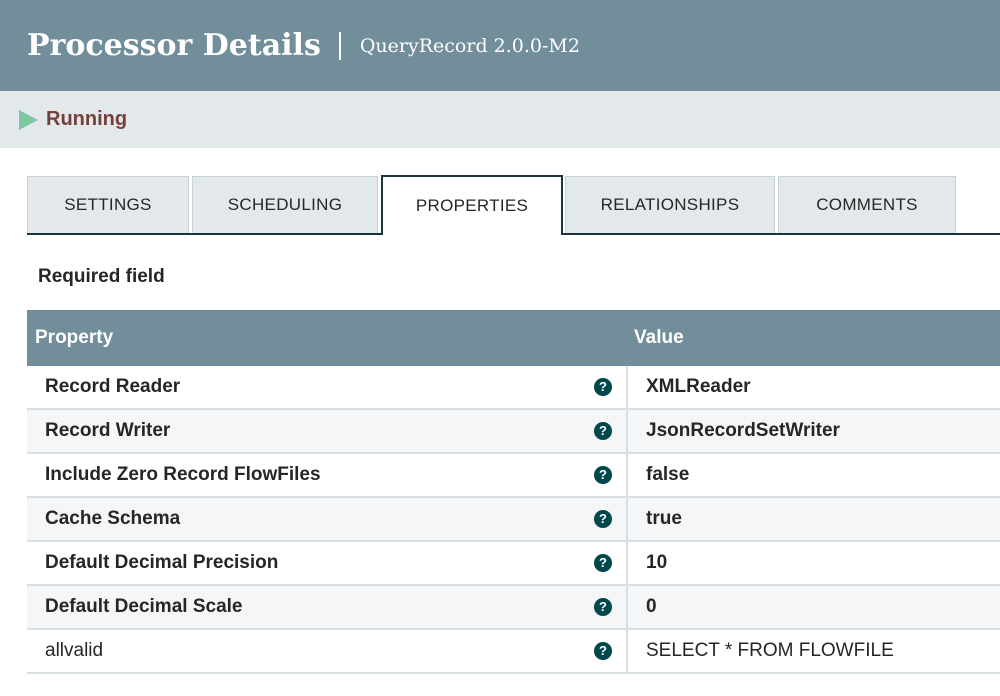 The width and height of the screenshot is (1000, 696). What do you see at coordinates (770, 651) in the screenshot?
I see `property-value: SELECT * FROM FLOWFILE` at bounding box center [770, 651].